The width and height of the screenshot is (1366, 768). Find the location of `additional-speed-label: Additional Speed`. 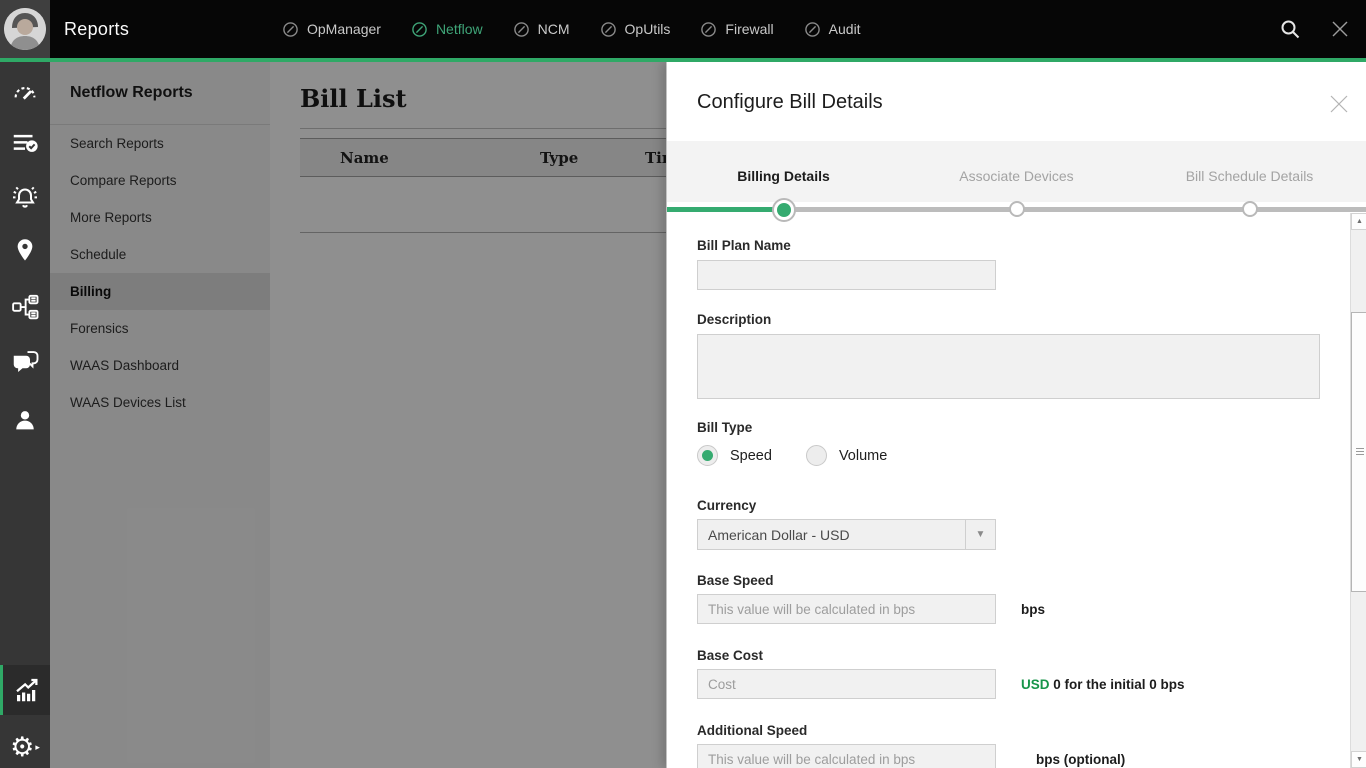

additional-speed-label: Additional Speed is located at coordinates (752, 730).